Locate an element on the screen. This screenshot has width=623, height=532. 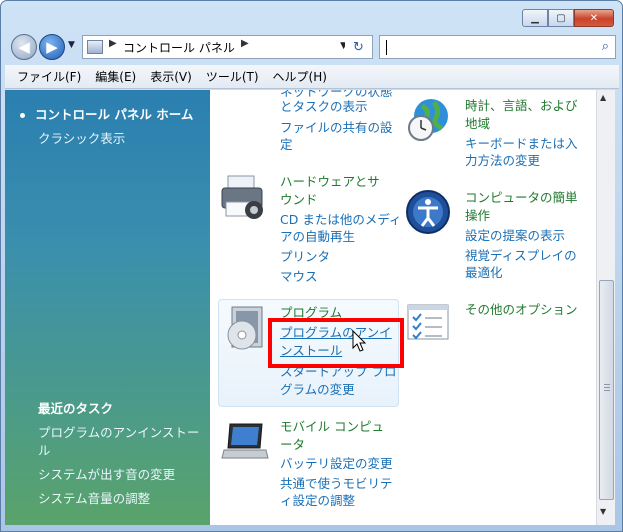
navigation-bar: ◀ ▶ ▼ ▶ コントロール パネル ▶ ▼ ↻ ⌕ is located at coordinates (312, 47).